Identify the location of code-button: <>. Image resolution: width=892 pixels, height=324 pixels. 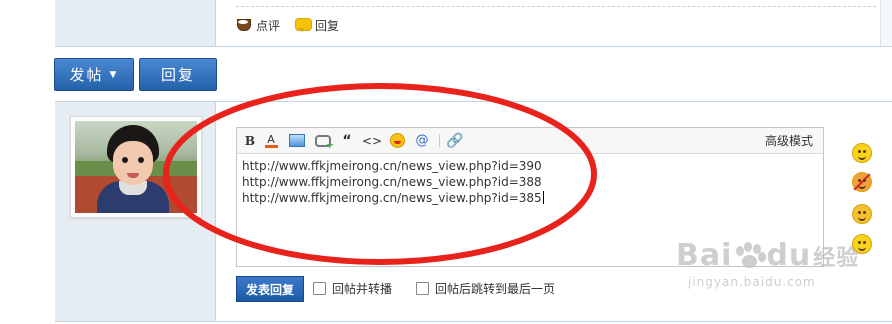
(372, 140).